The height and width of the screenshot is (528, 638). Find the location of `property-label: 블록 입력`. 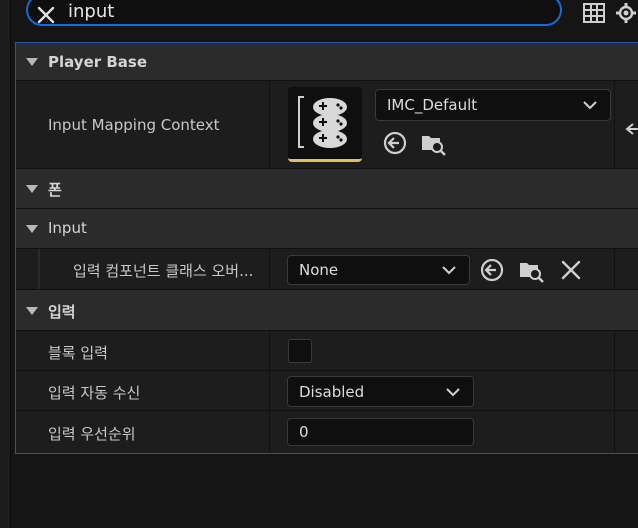

property-label: 블록 입력 is located at coordinates (78, 353).